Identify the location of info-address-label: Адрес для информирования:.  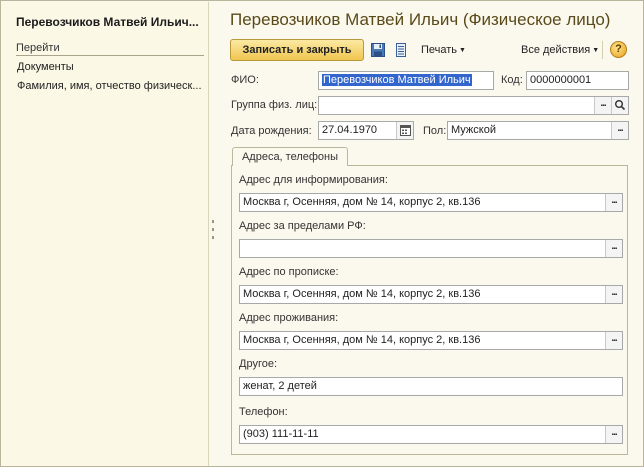
(313, 180).